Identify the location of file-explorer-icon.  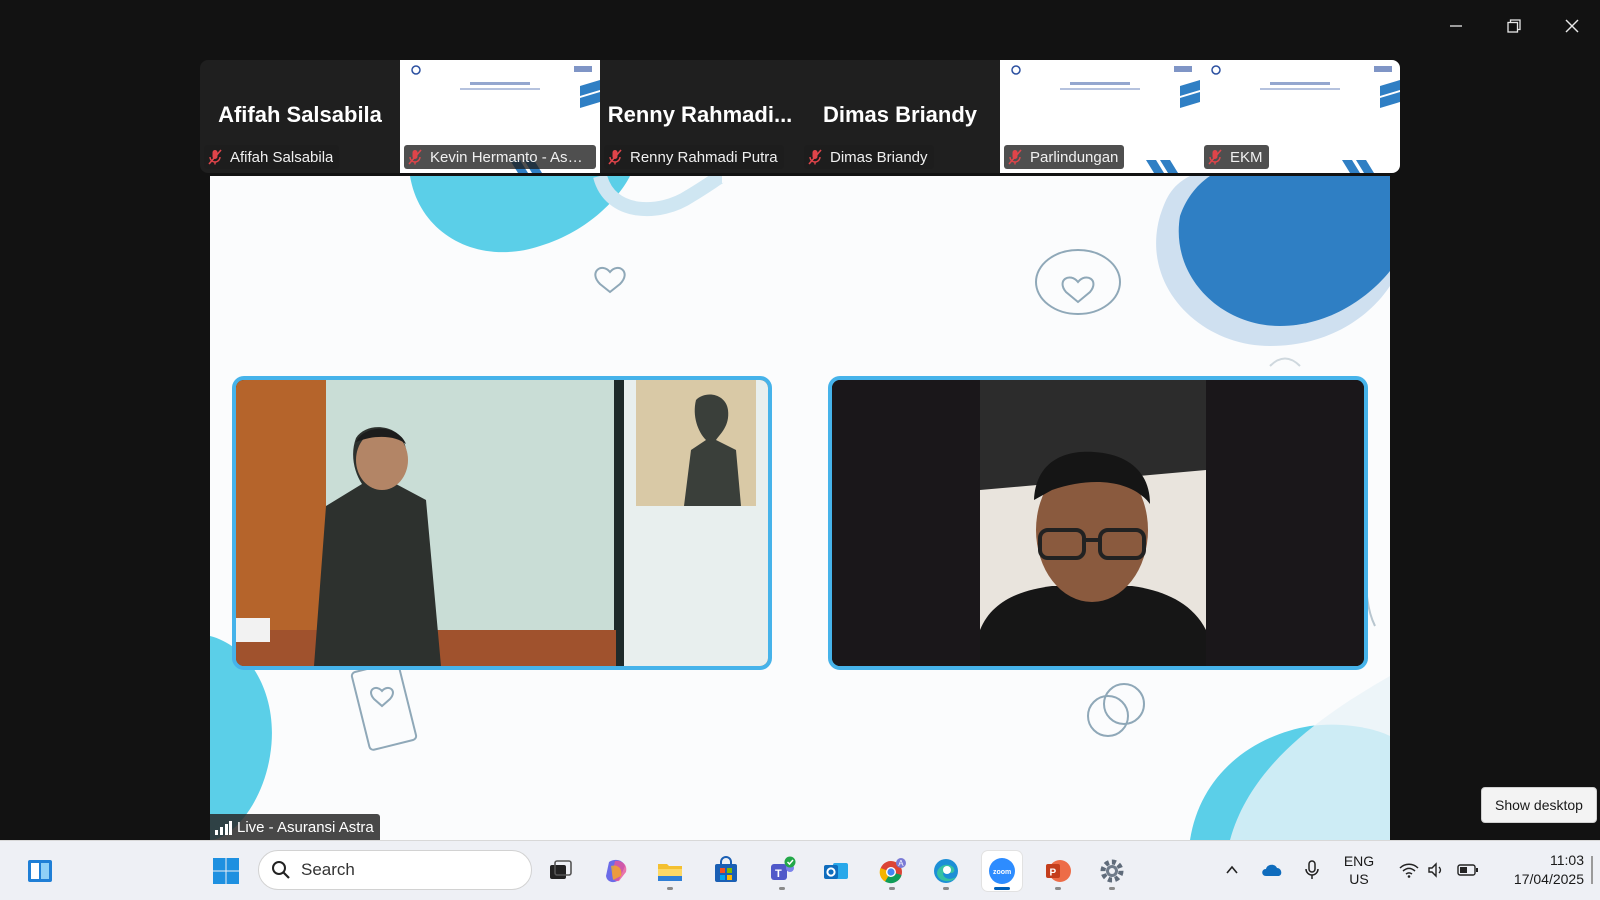
(670, 871).